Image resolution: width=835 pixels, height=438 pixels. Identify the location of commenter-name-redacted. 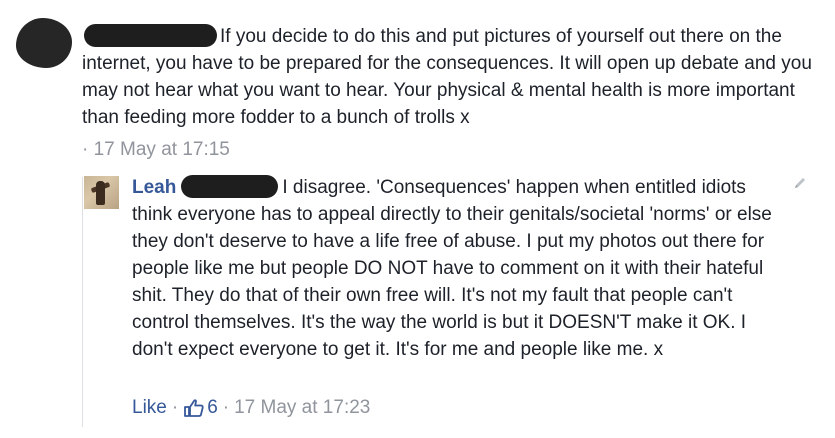
(150, 35).